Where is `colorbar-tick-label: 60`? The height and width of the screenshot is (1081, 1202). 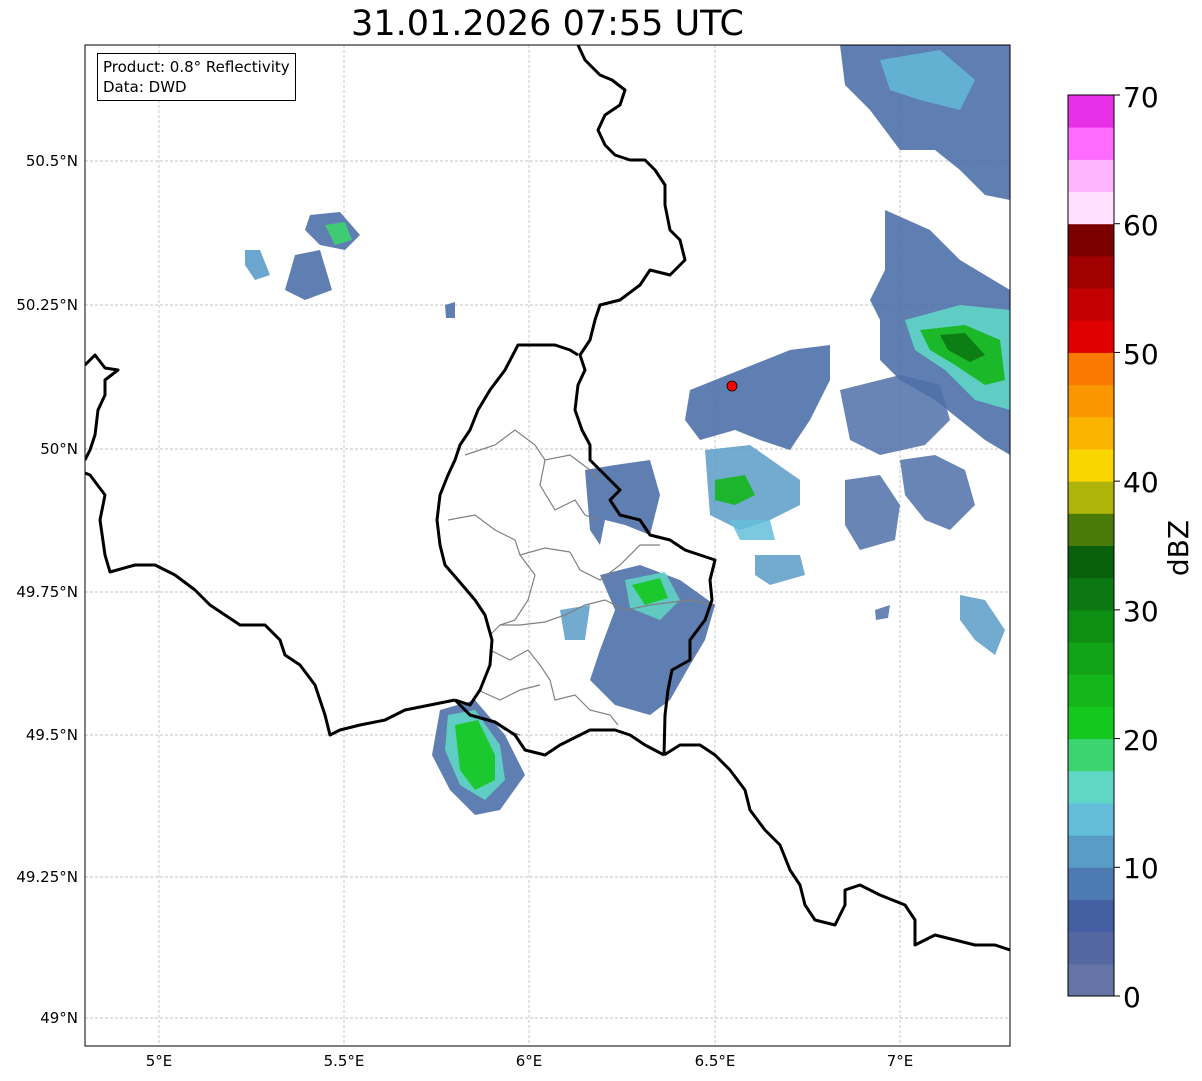 colorbar-tick-label: 60 is located at coordinates (1141, 225).